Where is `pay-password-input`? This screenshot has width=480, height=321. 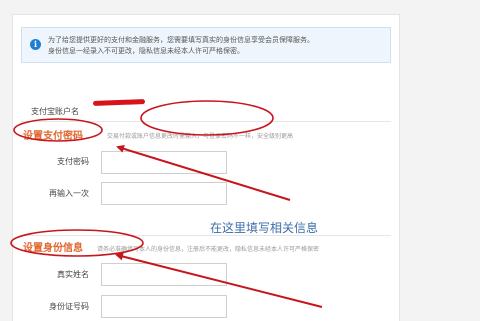 pay-password-input is located at coordinates (164, 162).